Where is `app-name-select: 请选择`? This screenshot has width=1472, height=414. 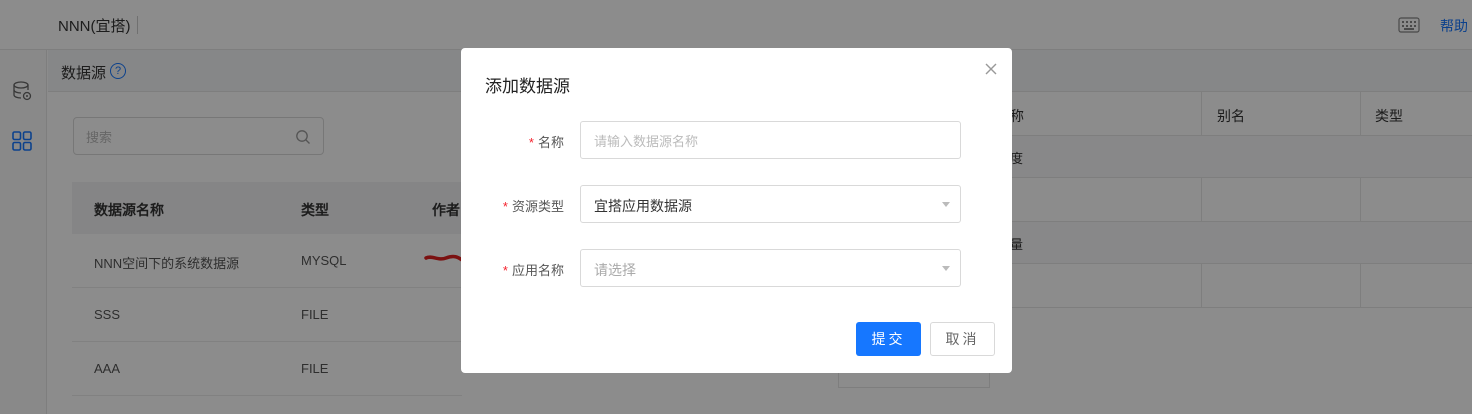
app-name-select: 请选择 is located at coordinates (770, 268).